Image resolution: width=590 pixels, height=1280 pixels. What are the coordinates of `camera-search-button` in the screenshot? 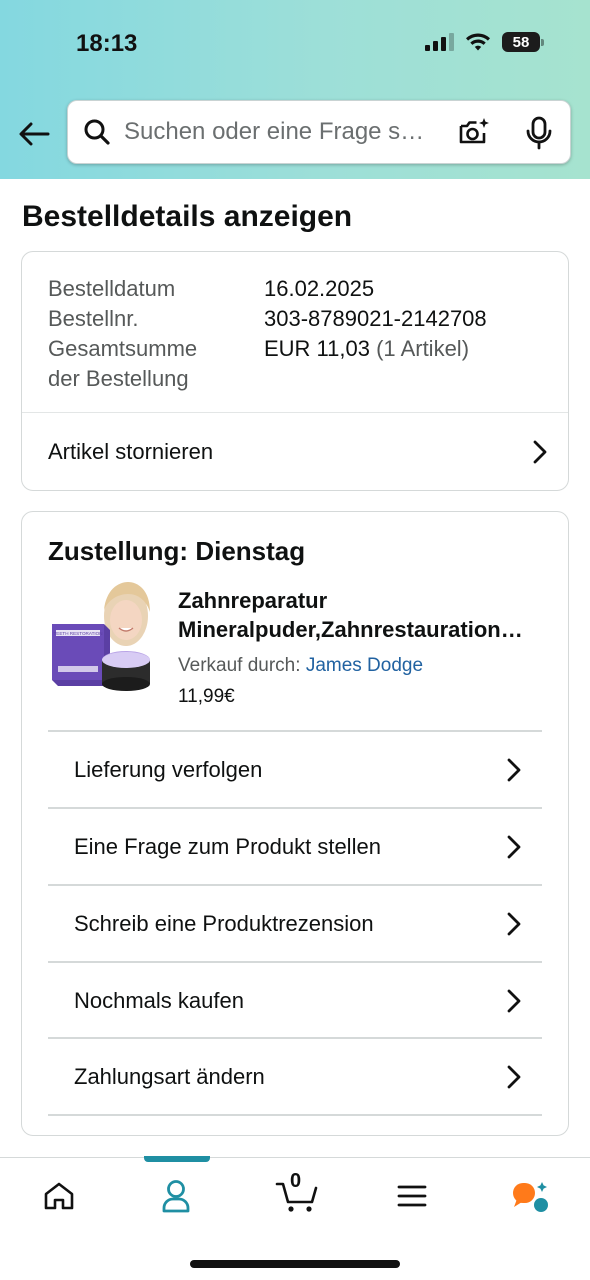 It's located at (474, 134).